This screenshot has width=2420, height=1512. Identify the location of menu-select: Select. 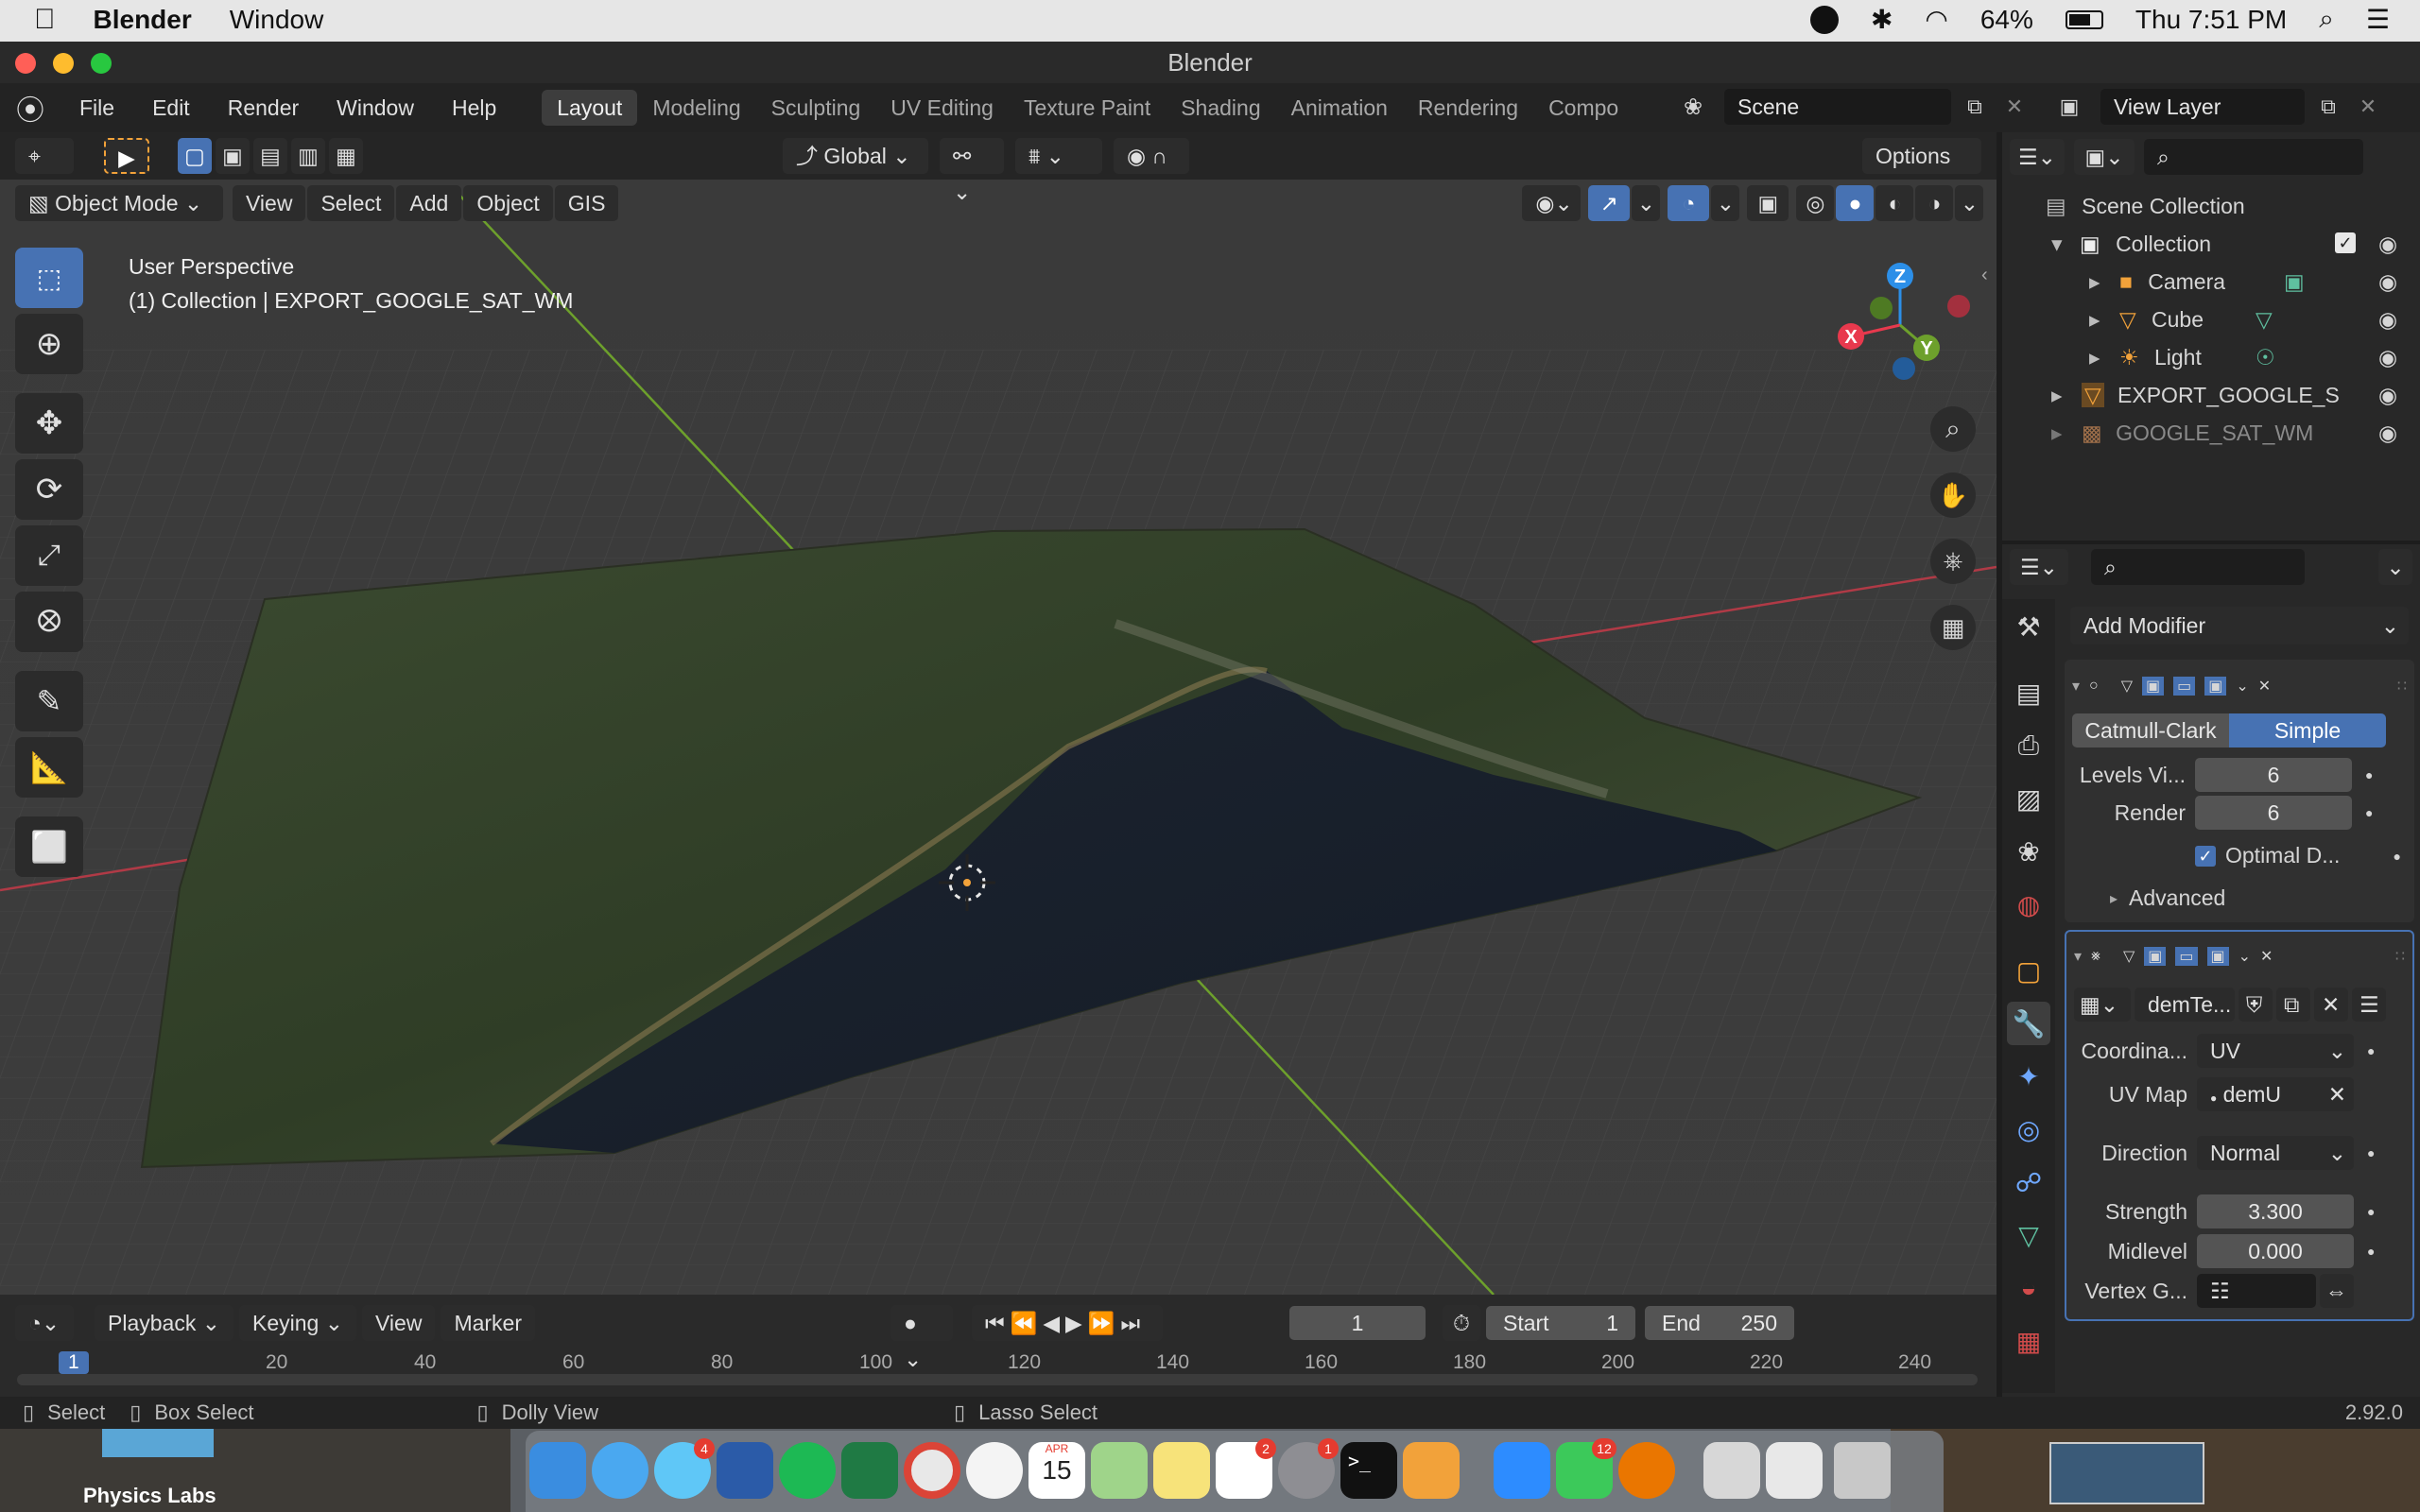
(351, 203).